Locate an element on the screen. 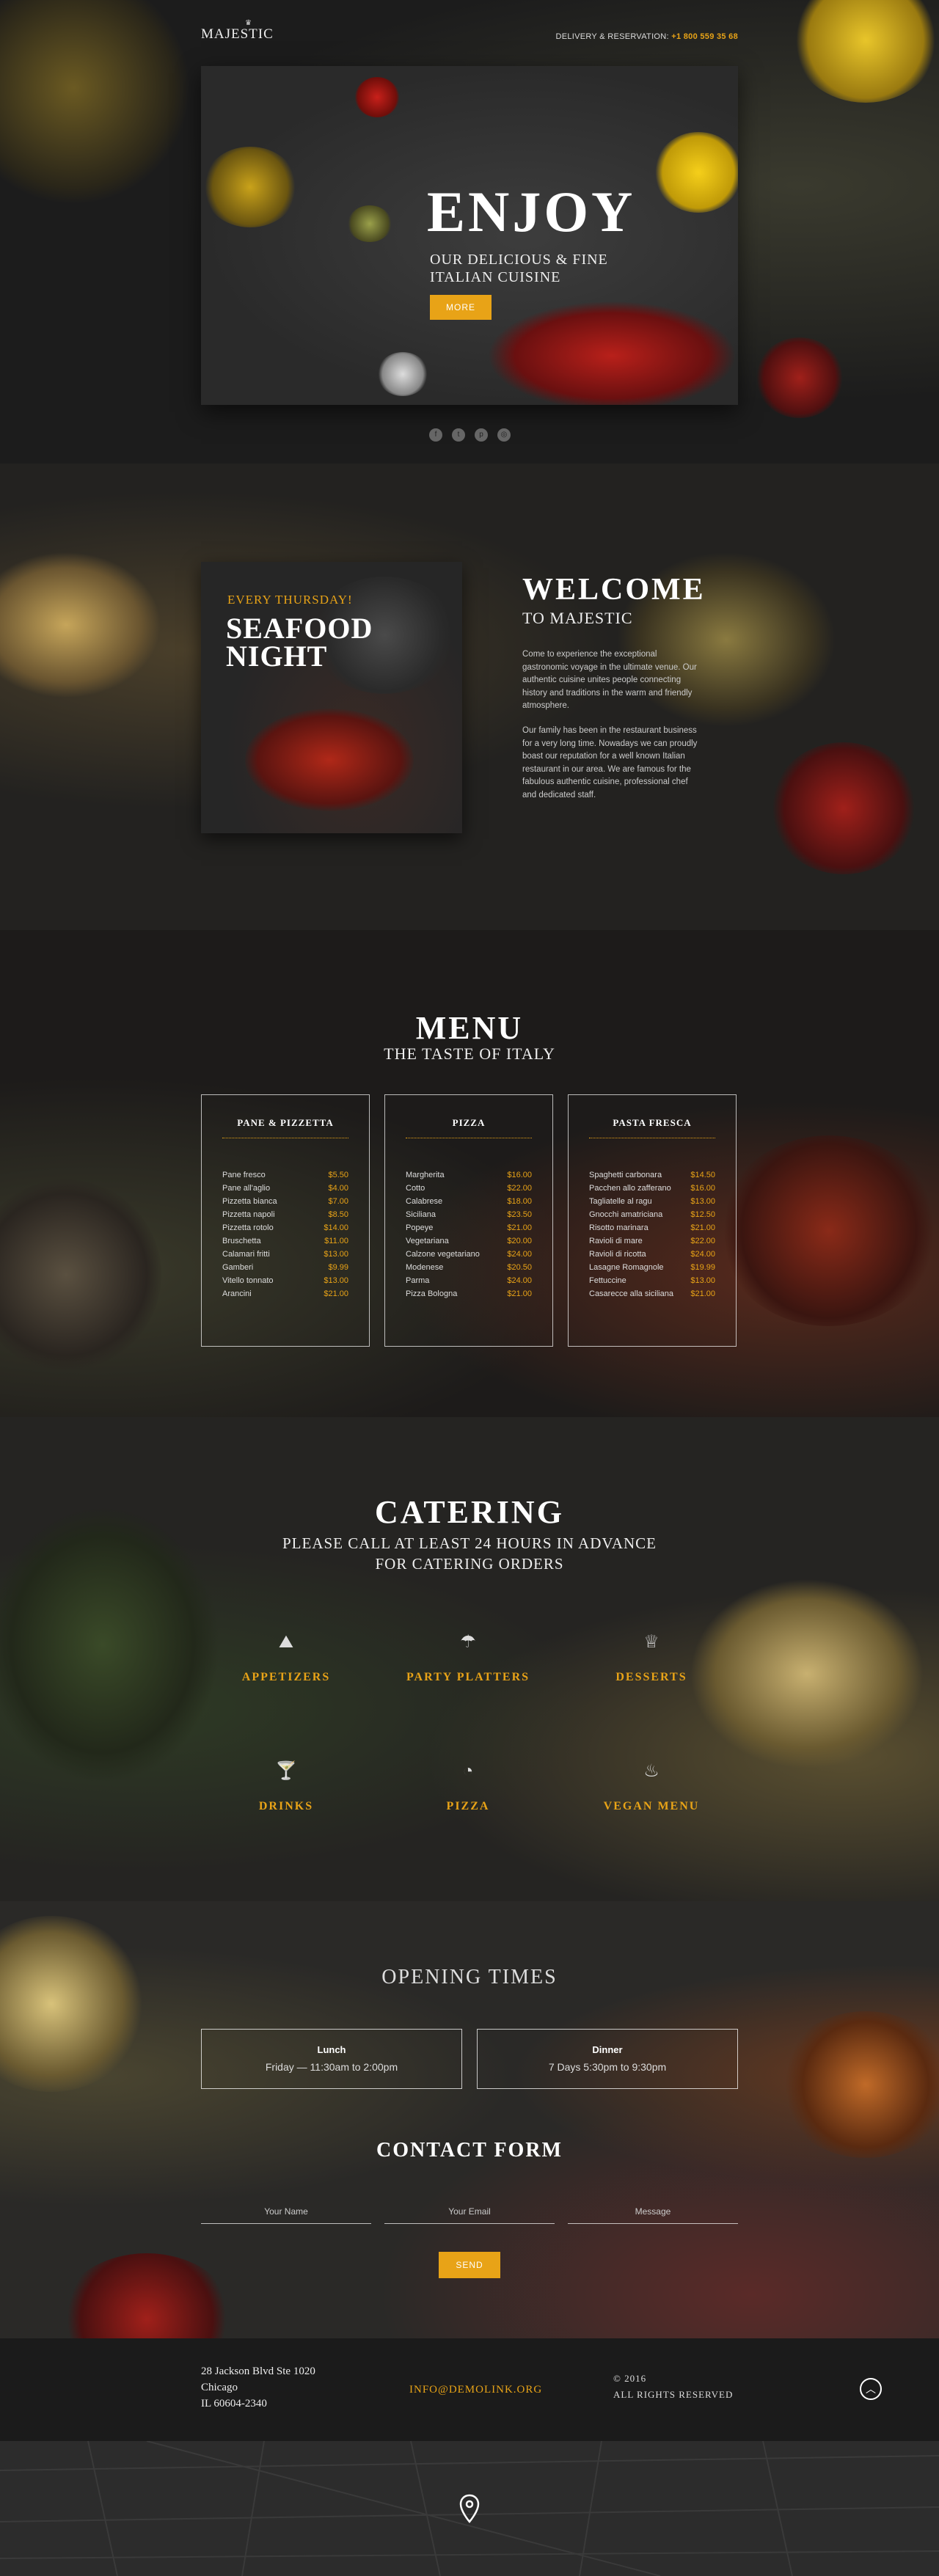 The image size is (939, 2576). menu-item-name: Calamari fritti is located at coordinates (246, 1255).